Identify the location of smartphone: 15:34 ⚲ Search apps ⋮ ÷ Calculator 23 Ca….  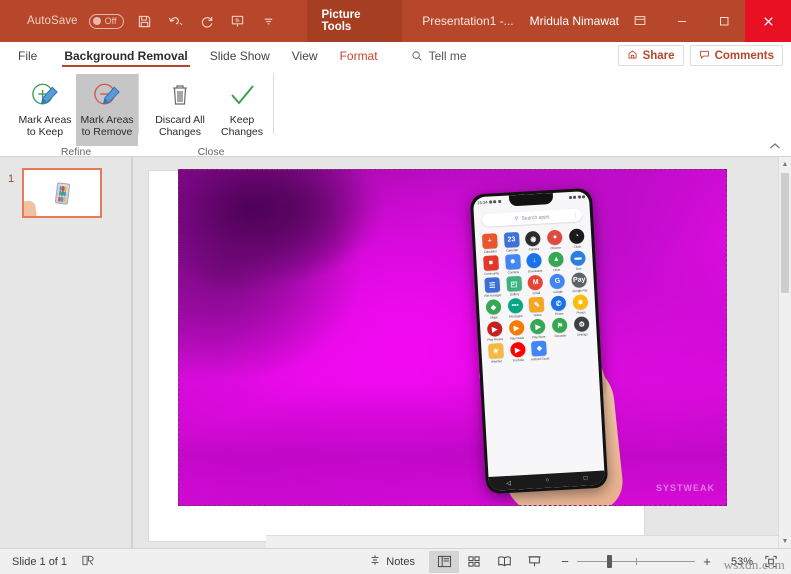
(539, 341).